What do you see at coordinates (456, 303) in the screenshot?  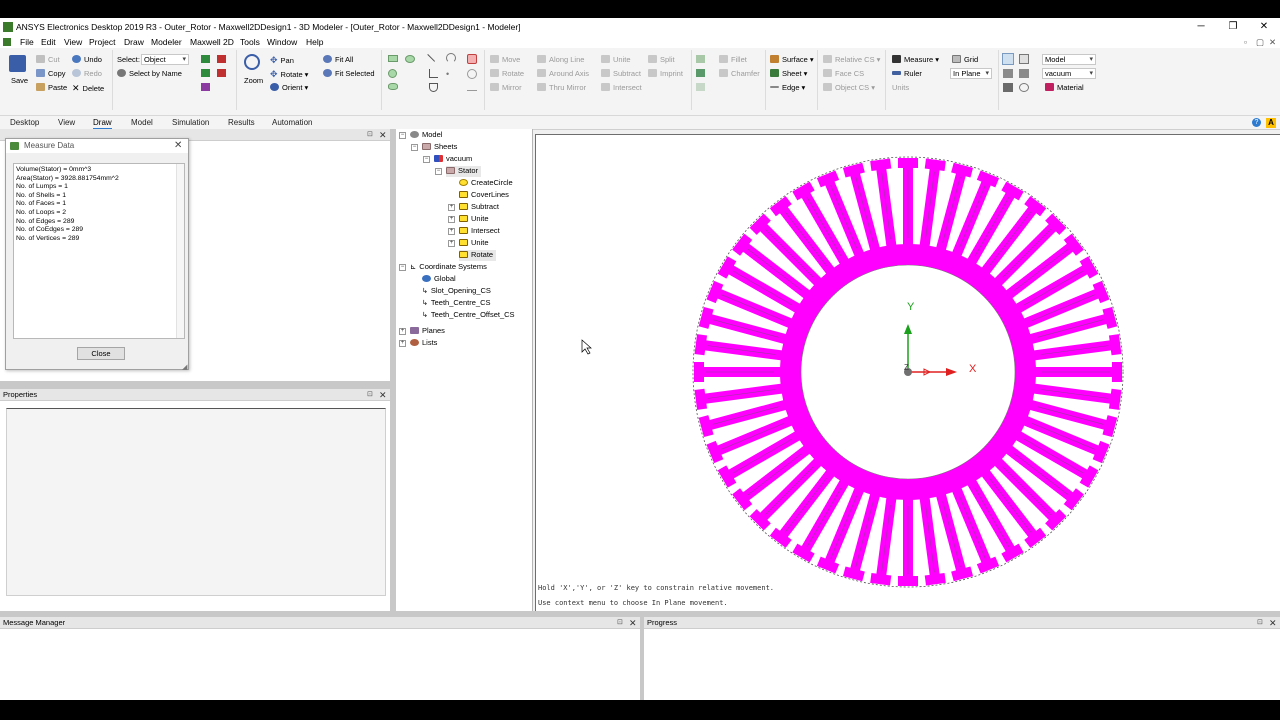 I see `tree-node-cs: ↳ Teeth_Centre_CS` at bounding box center [456, 303].